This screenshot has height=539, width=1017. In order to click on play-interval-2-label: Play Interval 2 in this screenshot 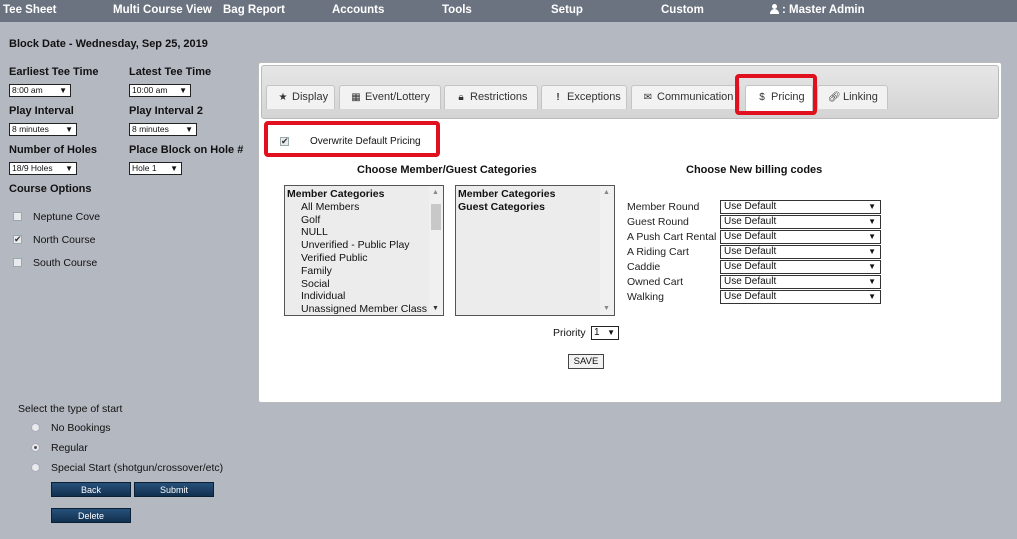, I will do `click(166, 111)`.